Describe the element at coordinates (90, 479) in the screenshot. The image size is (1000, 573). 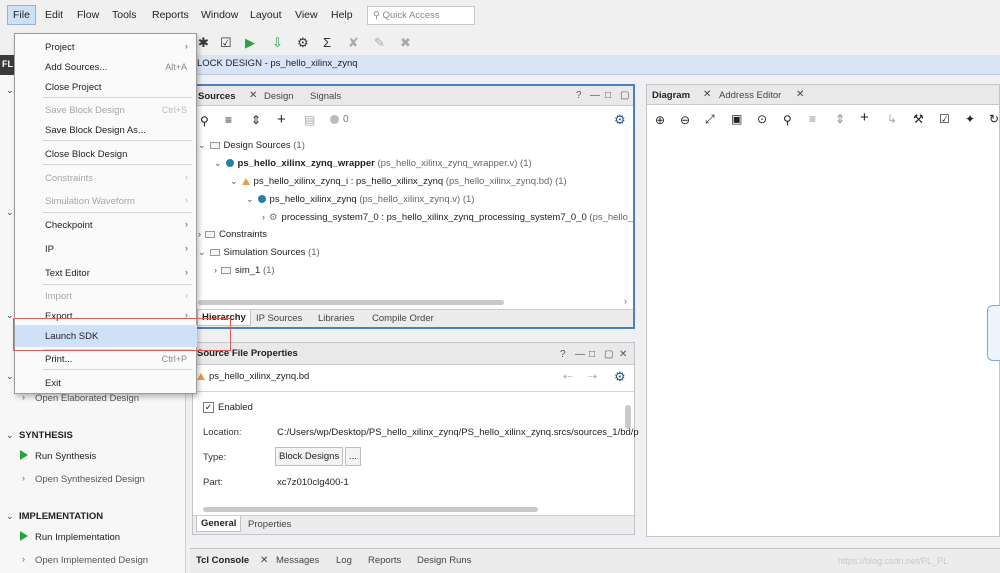
I see `open-synthesized-design: Open Synthesized Design` at that location.